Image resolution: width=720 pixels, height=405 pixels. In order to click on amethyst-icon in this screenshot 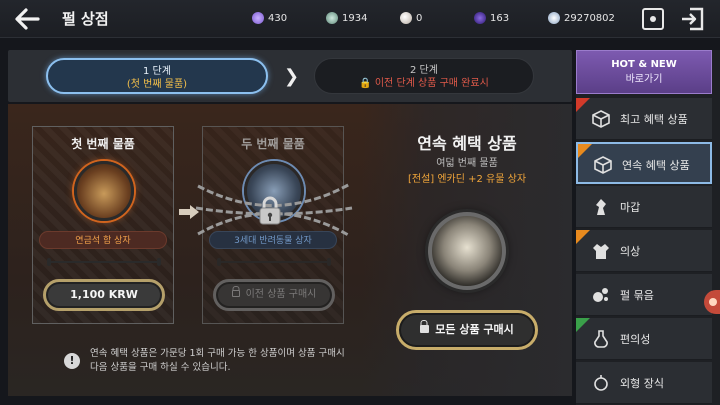, I will do `click(258, 18)`.